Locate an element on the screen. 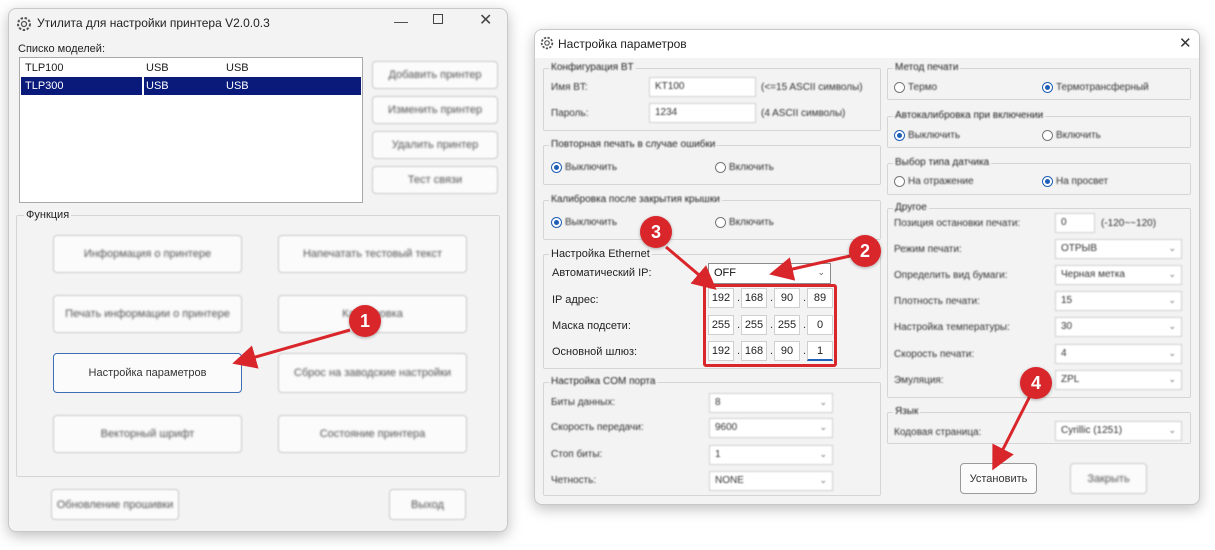 The height and width of the screenshot is (550, 1215). print-method-thermal-radio is located at coordinates (899, 87).